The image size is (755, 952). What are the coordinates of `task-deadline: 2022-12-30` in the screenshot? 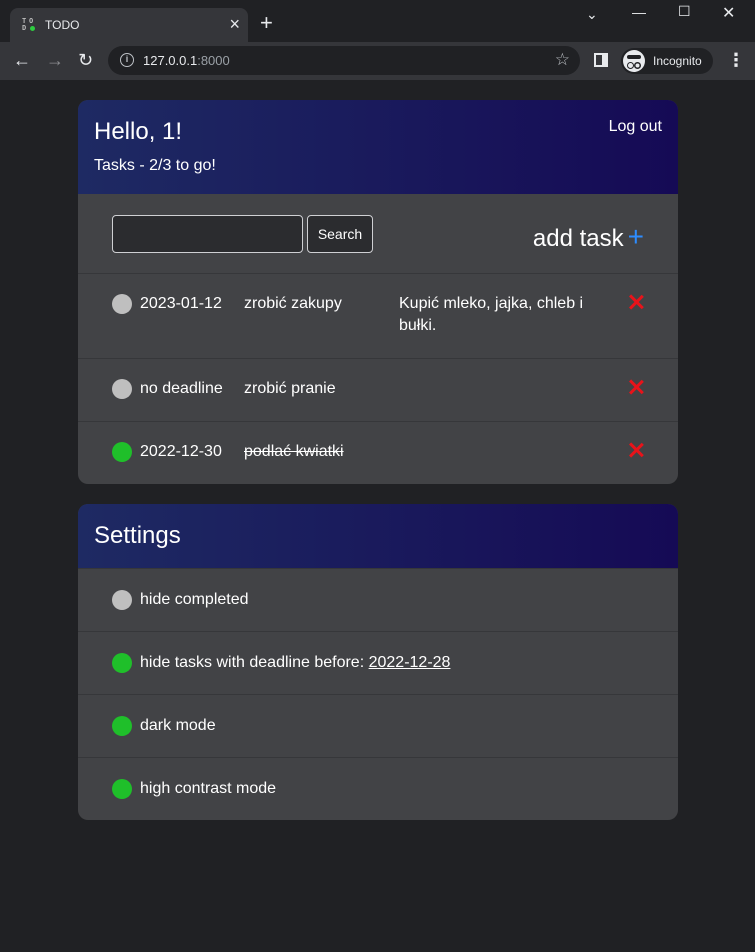 It's located at (181, 451).